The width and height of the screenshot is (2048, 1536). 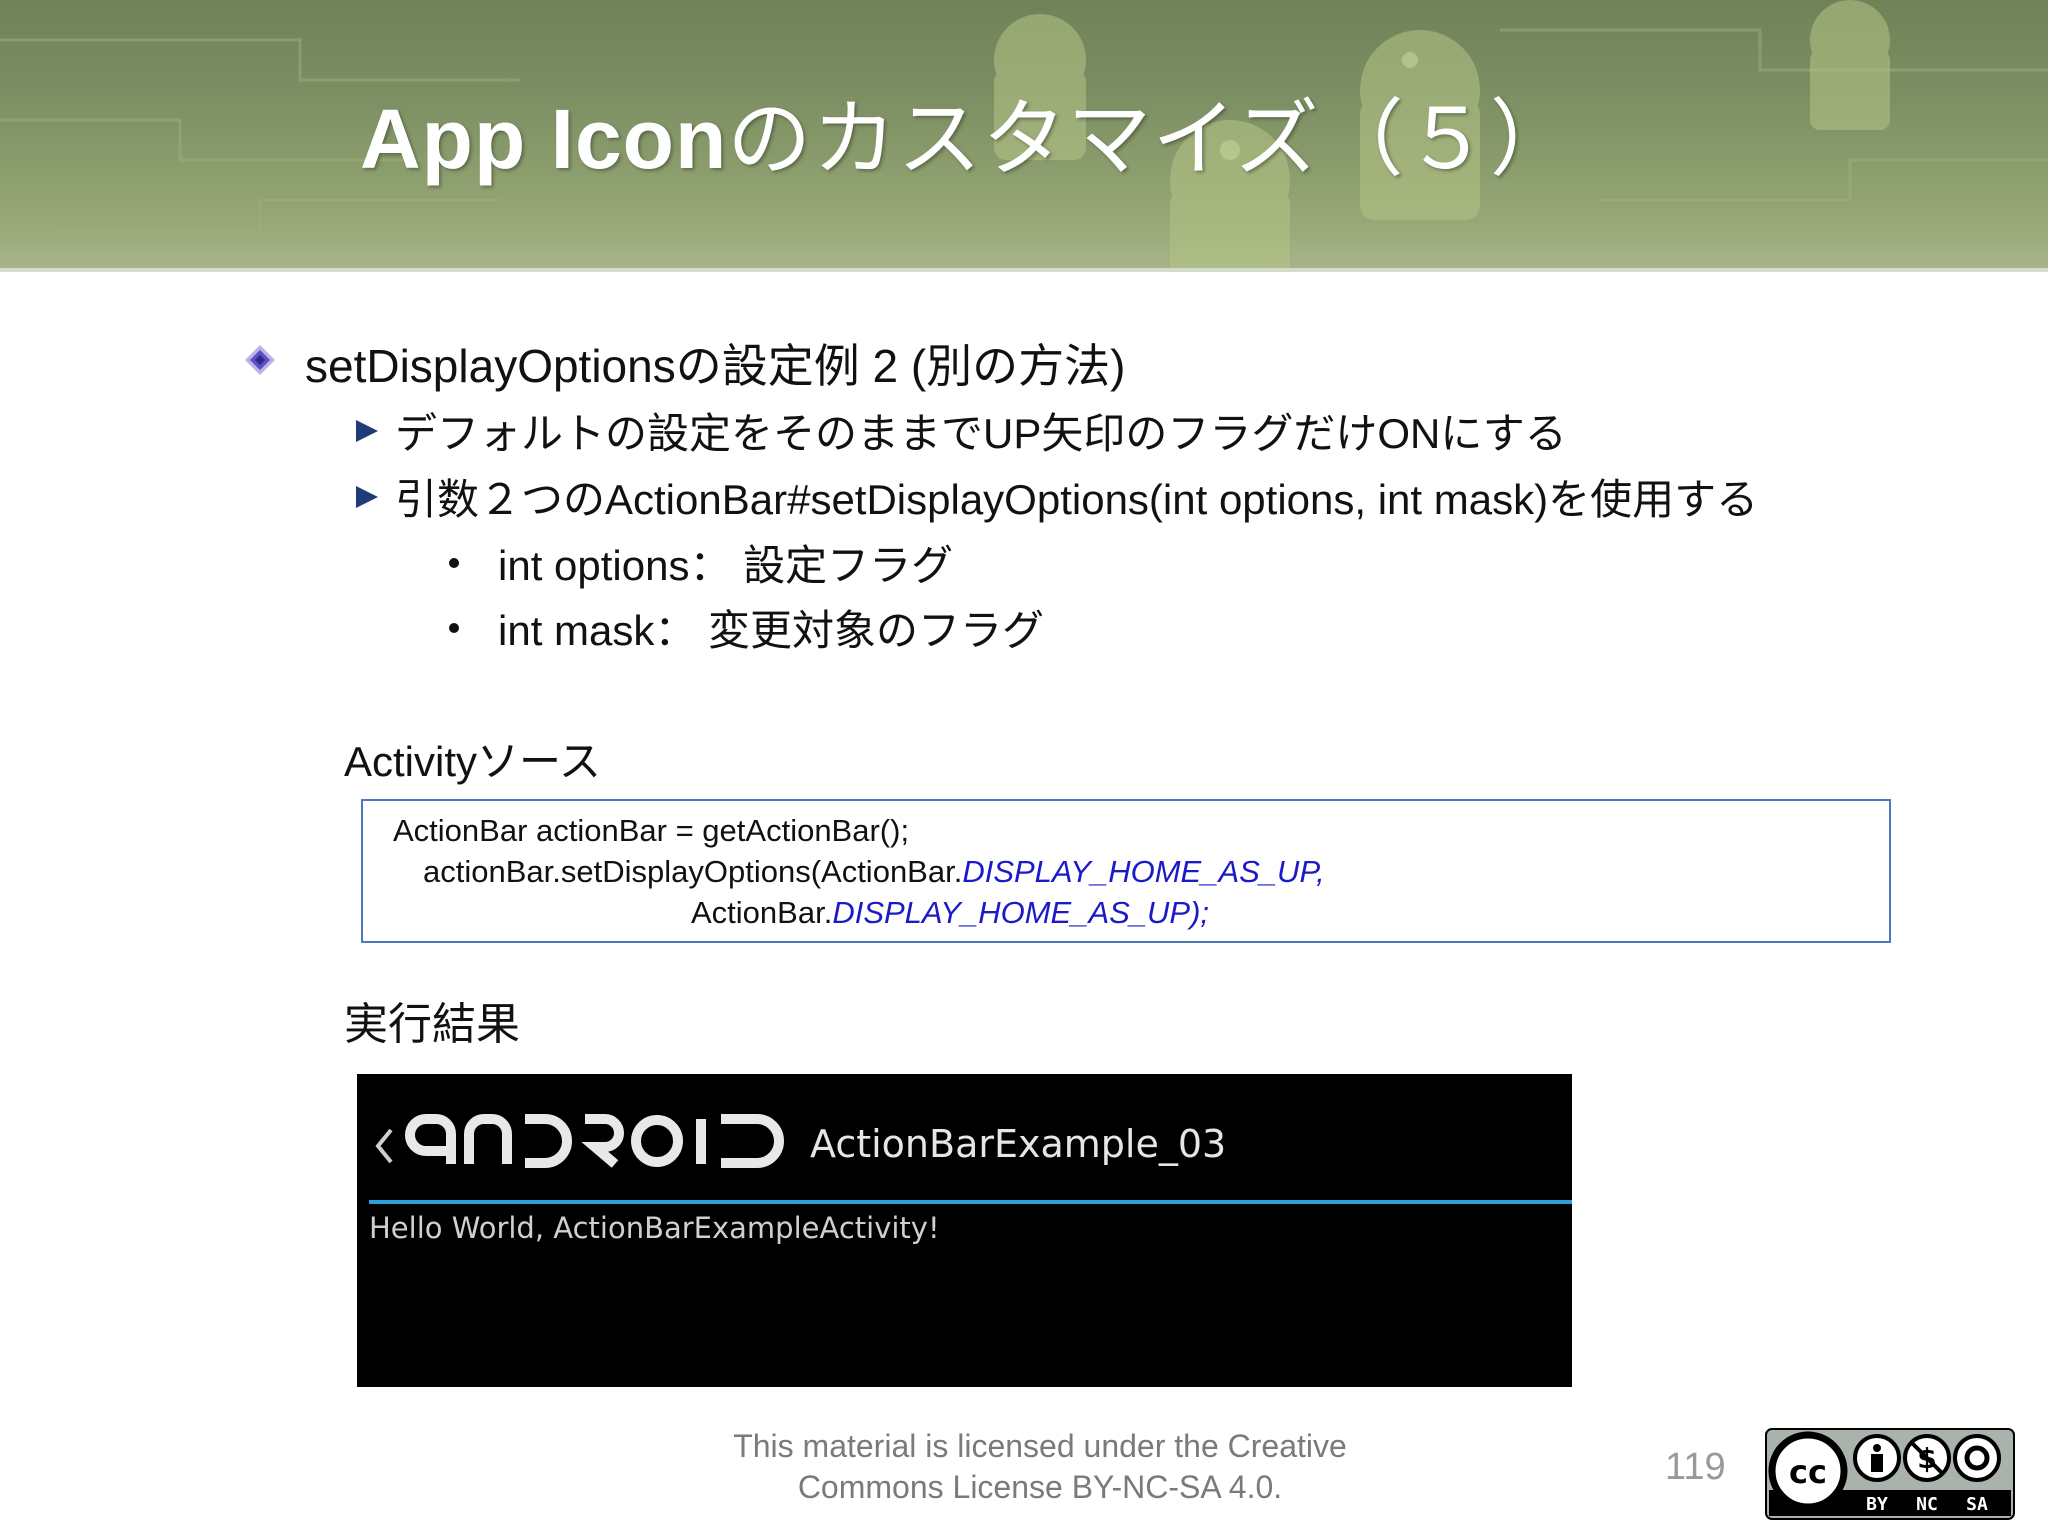 What do you see at coordinates (981, 433) in the screenshot?
I see `sub-item-default-settings: デフォルトの設定をそのままでUP矢印のフラグだけONにする` at bounding box center [981, 433].